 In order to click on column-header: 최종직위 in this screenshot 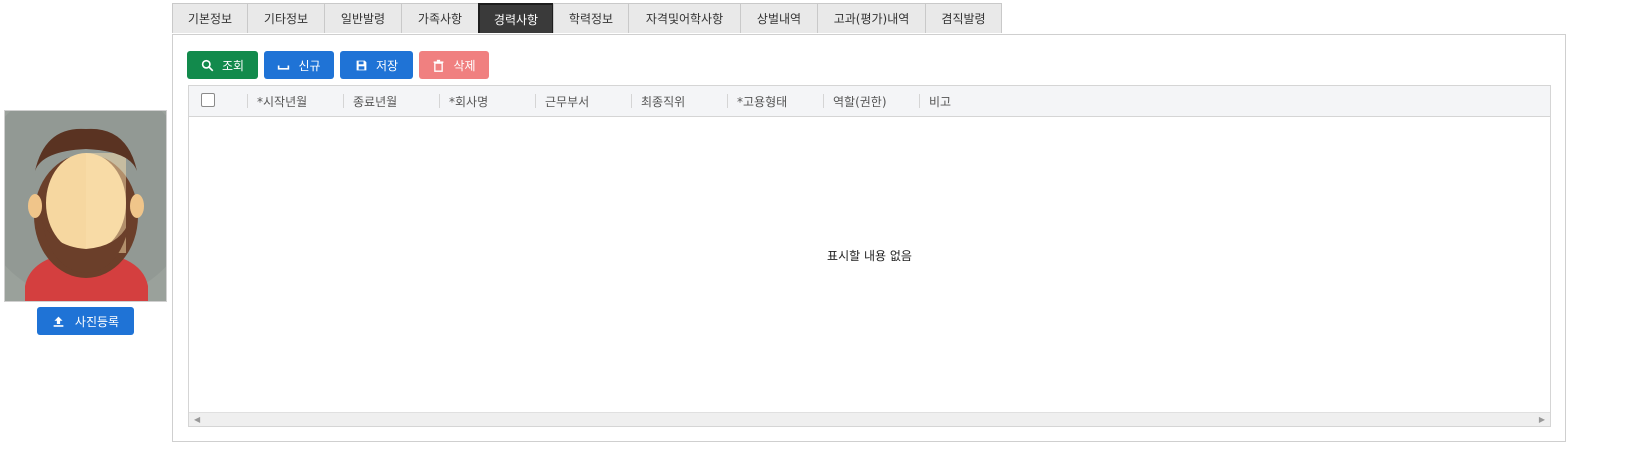, I will do `click(679, 101)`.